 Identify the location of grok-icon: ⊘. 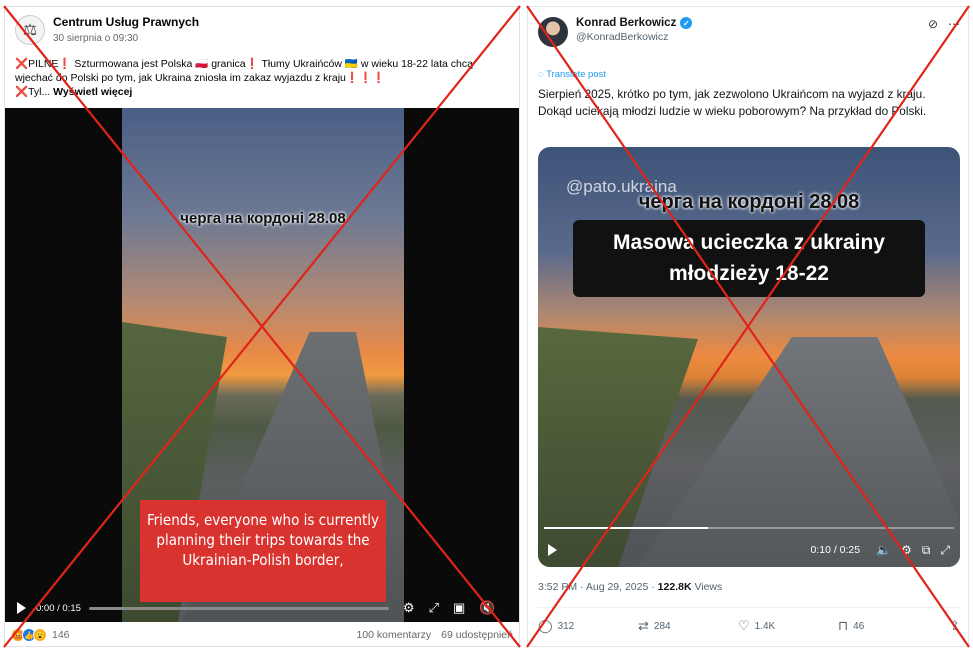
(933, 24).